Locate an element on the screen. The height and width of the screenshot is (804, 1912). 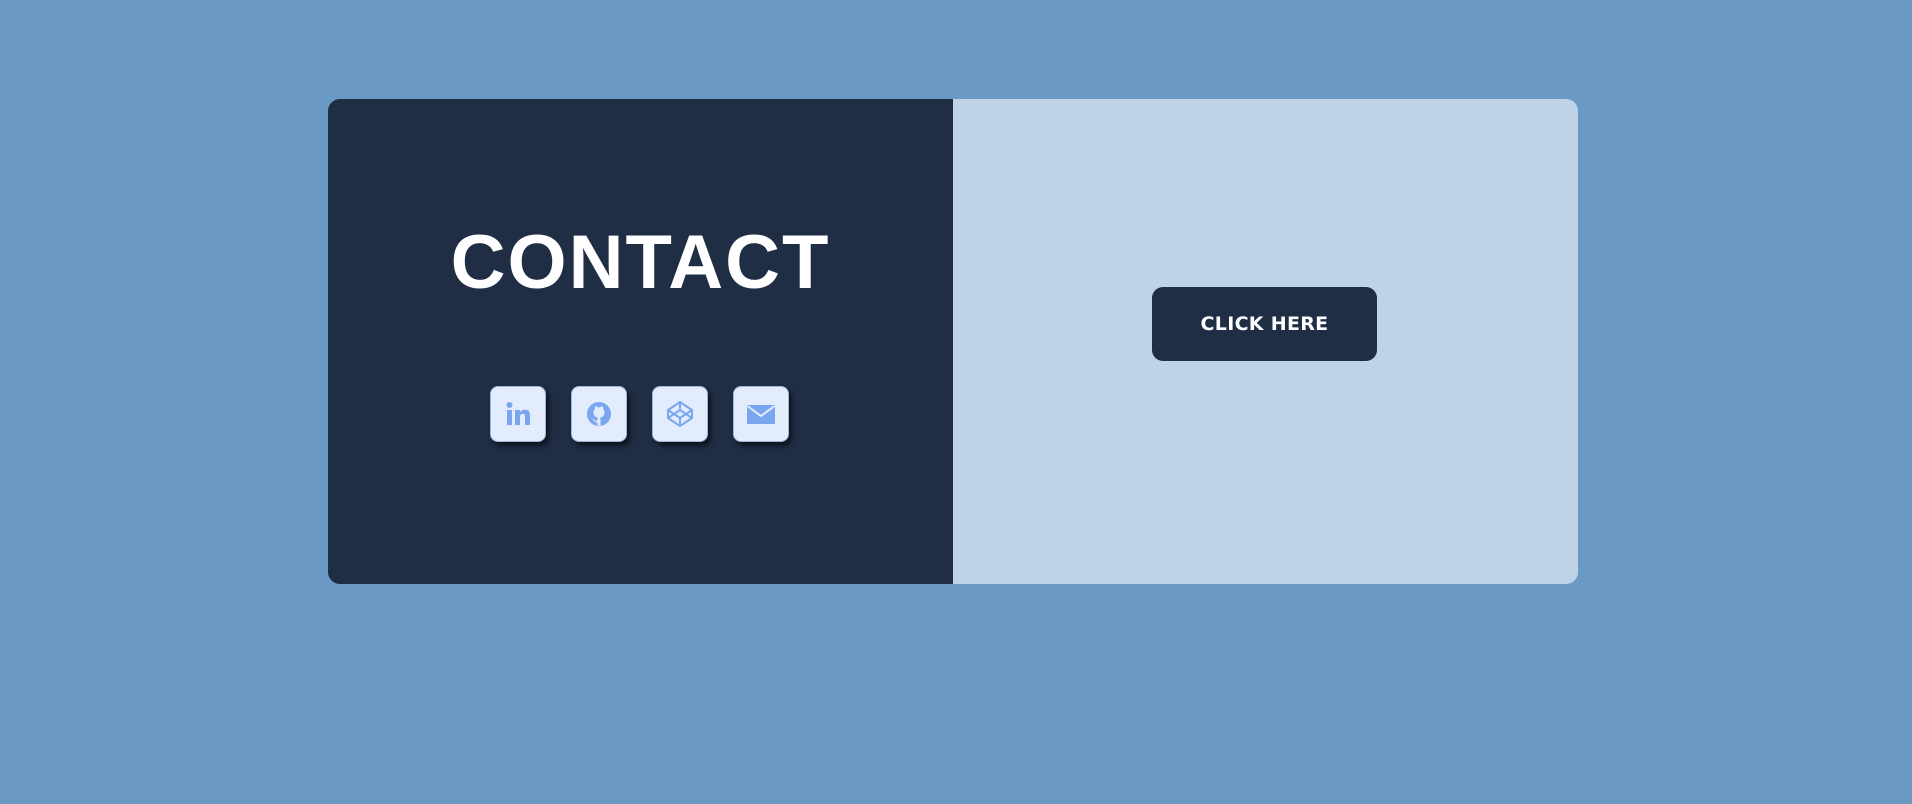
contact-title: CONTACT is located at coordinates (640, 262).